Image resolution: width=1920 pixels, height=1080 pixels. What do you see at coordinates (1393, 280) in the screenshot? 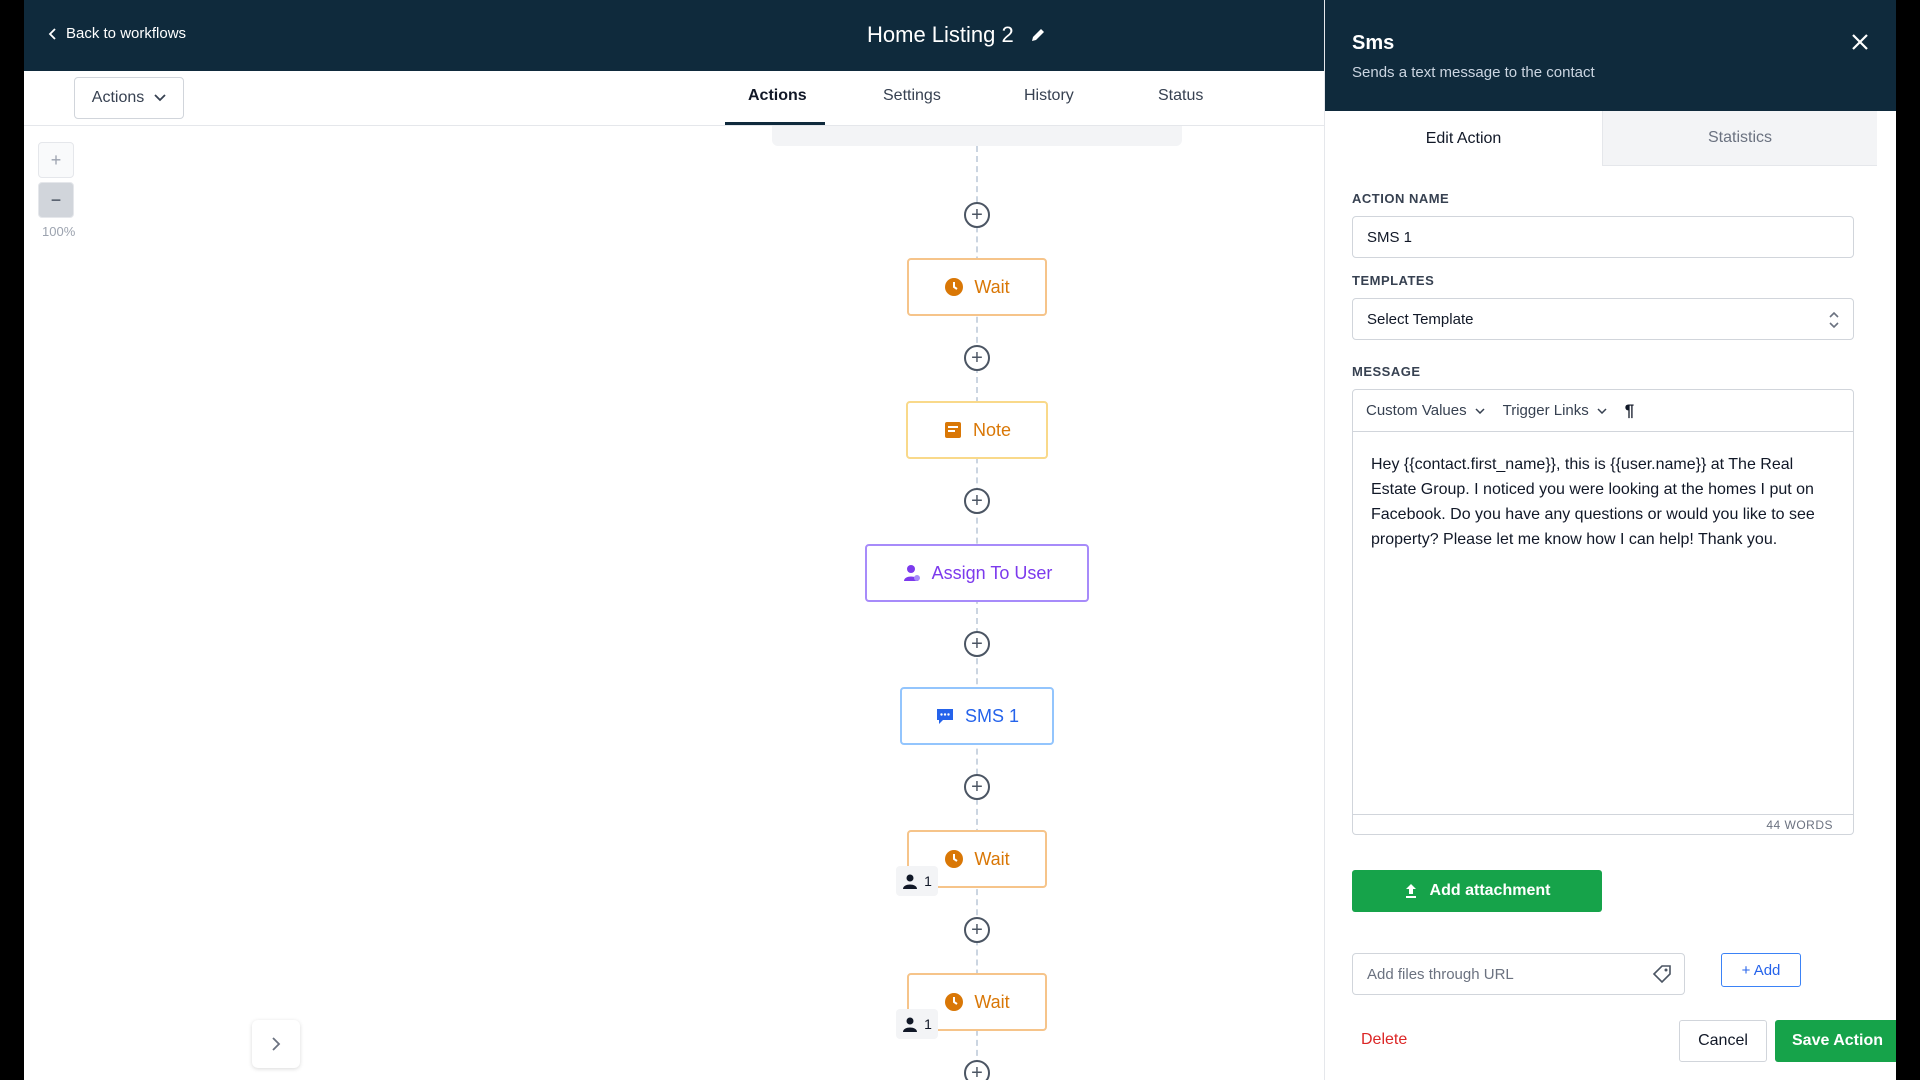
I see `templates-label: TEMPLATES` at bounding box center [1393, 280].